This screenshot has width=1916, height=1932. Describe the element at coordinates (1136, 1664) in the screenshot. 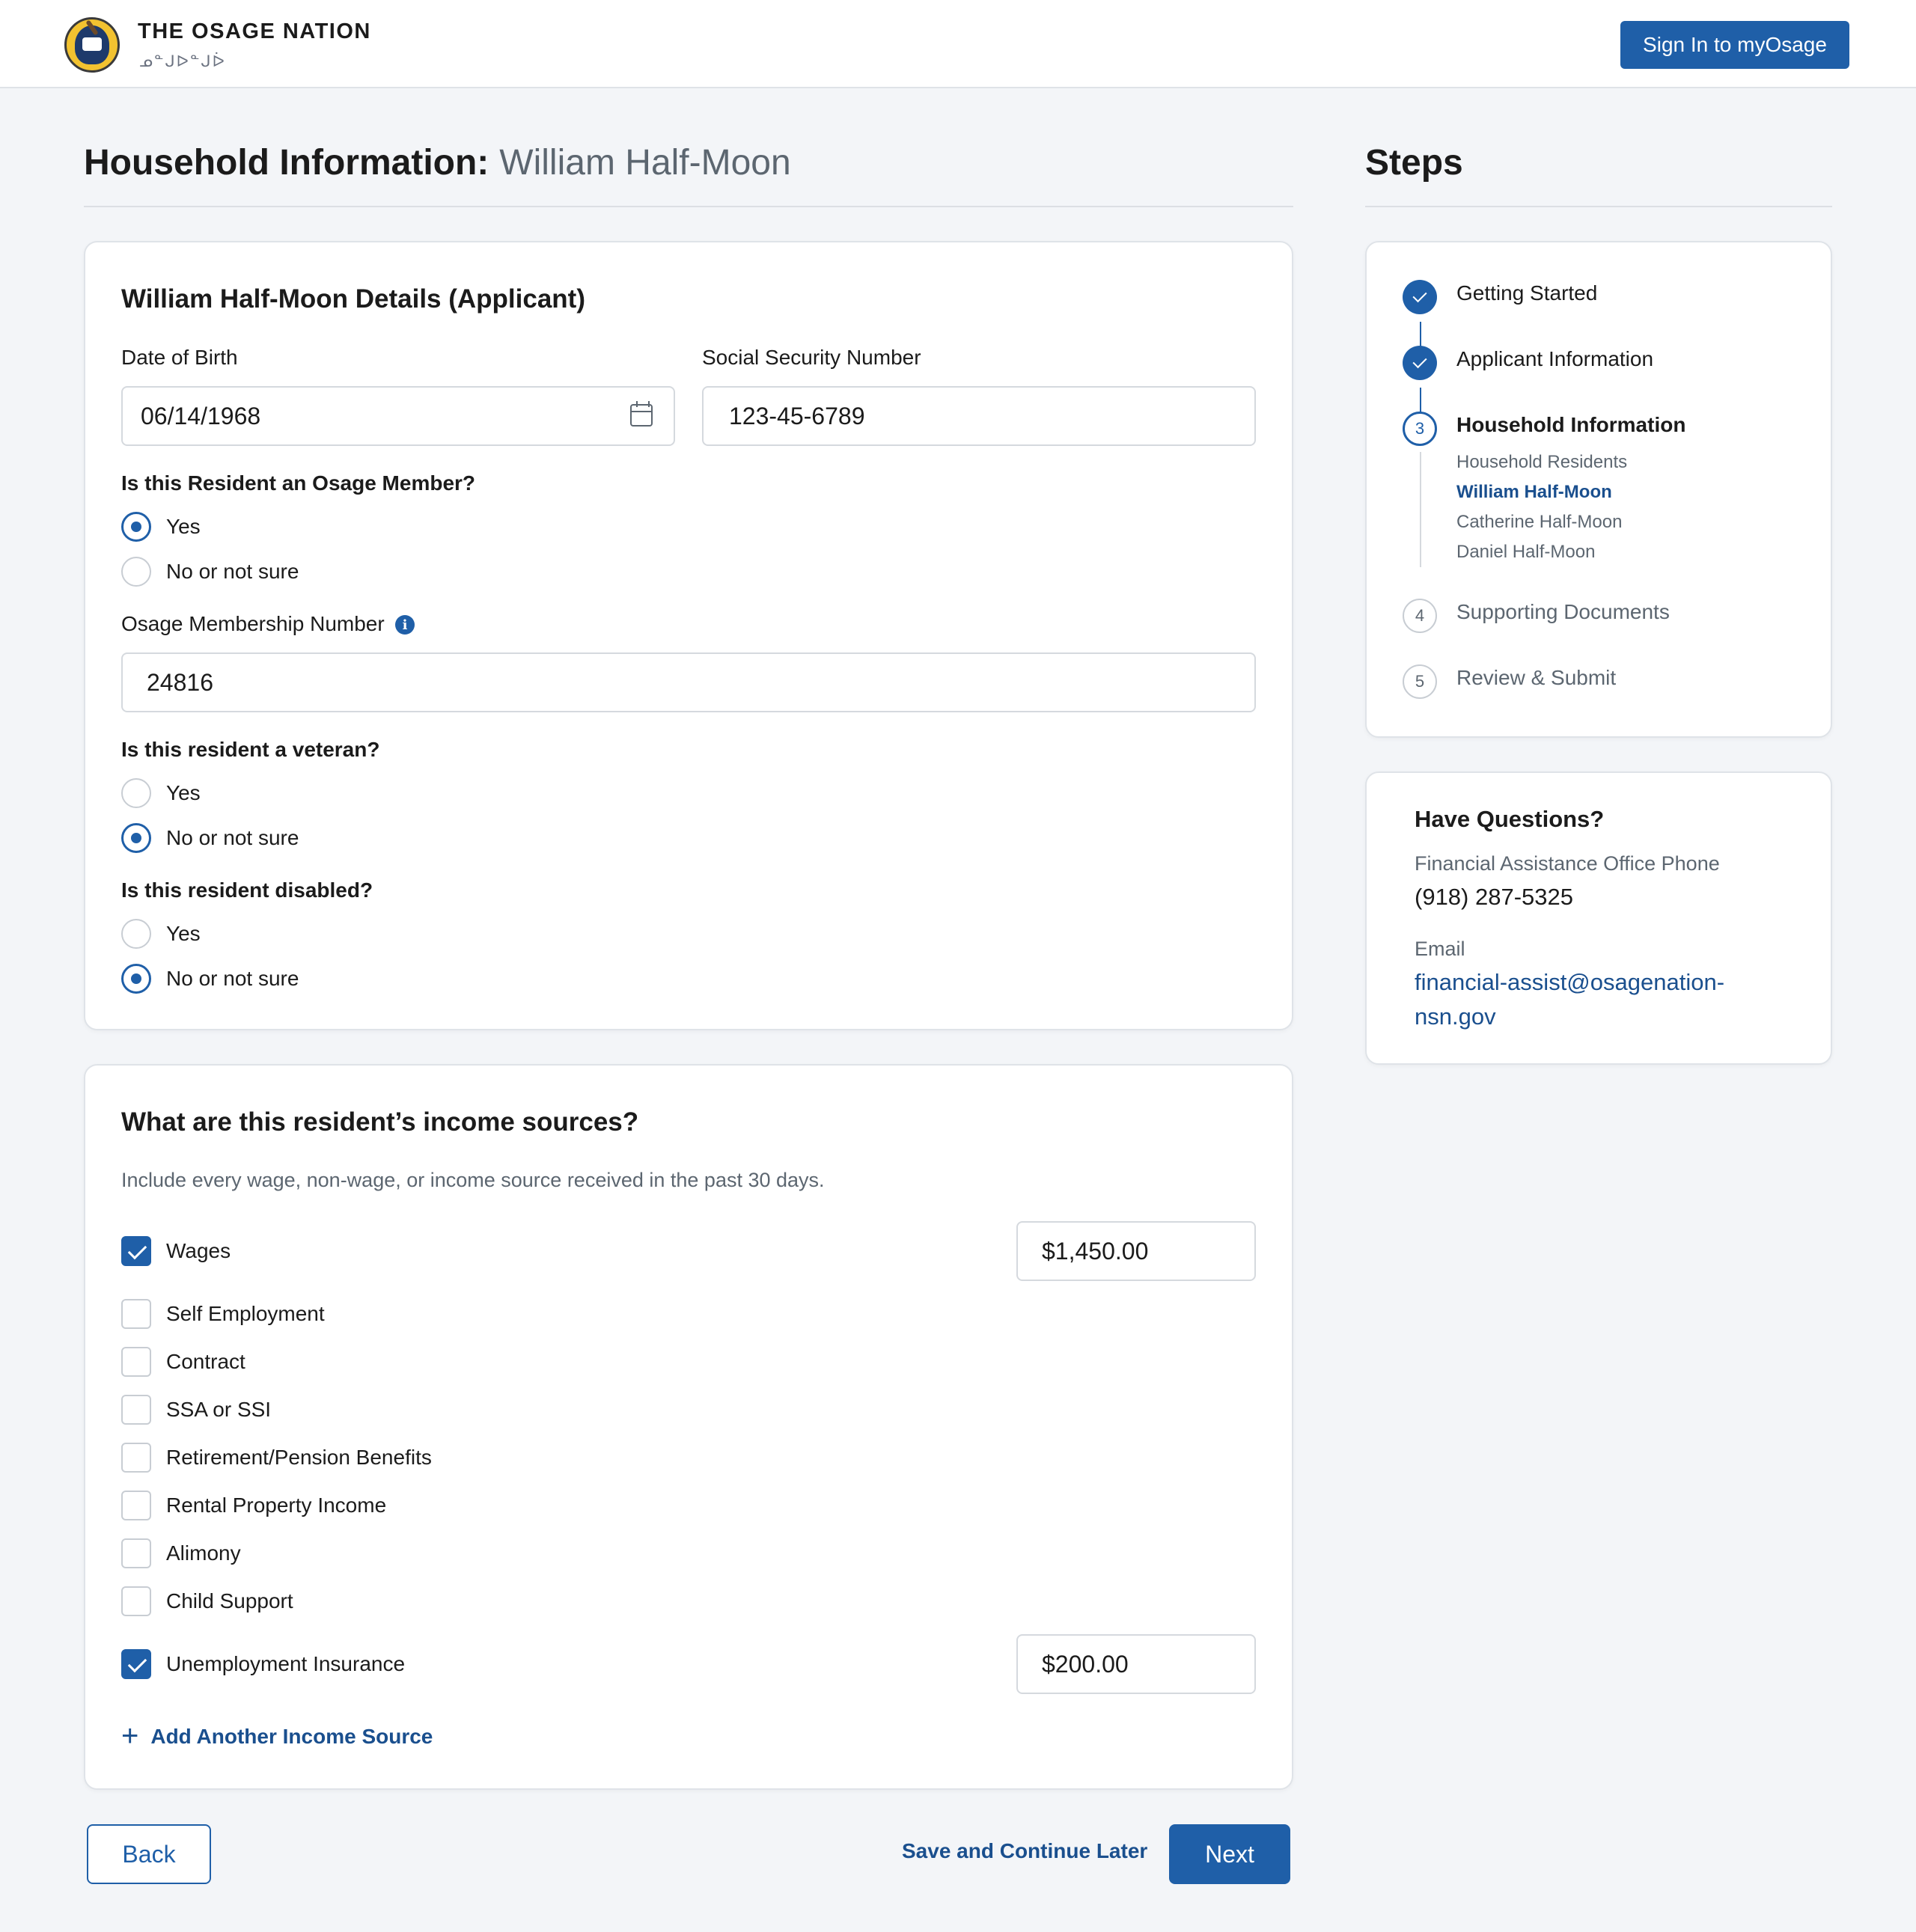

I see `unemployment-amount-input: $200.00` at that location.